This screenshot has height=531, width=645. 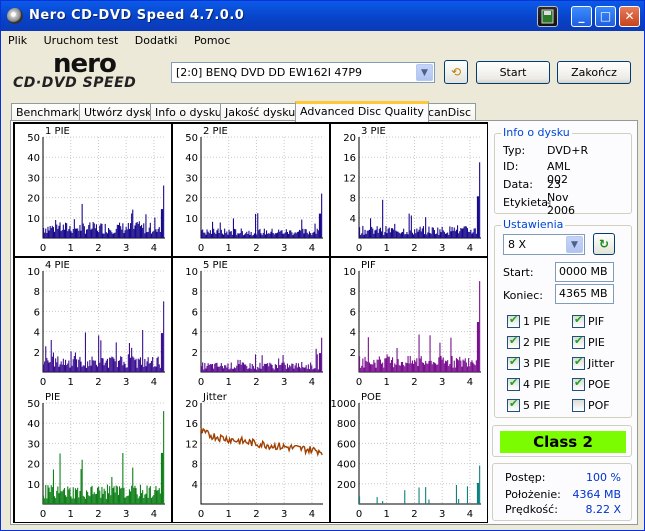 I want to click on x-tick-label: 4, so click(x=470, y=248).